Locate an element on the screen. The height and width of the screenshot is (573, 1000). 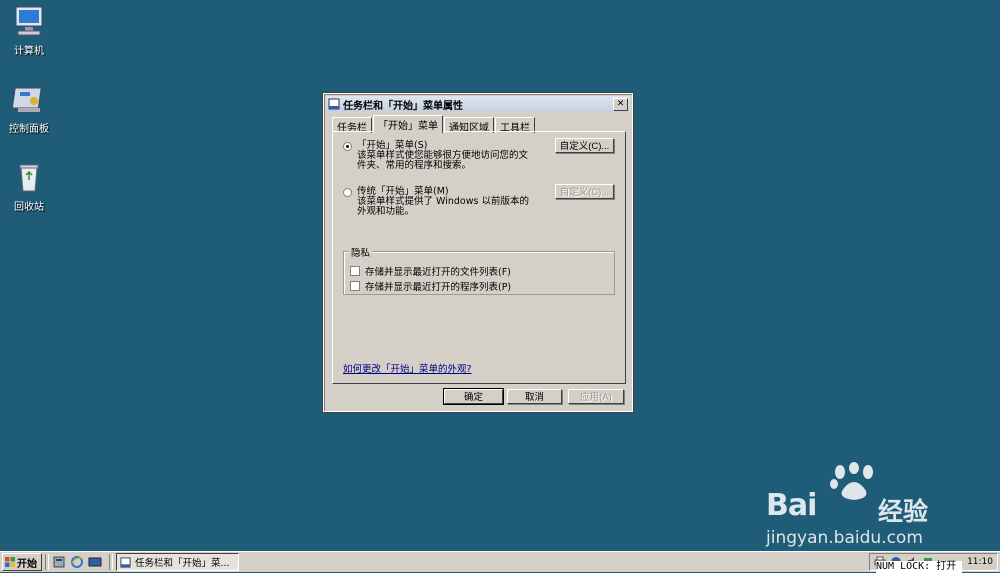
paw-logo-icon is located at coordinates (851, 481).